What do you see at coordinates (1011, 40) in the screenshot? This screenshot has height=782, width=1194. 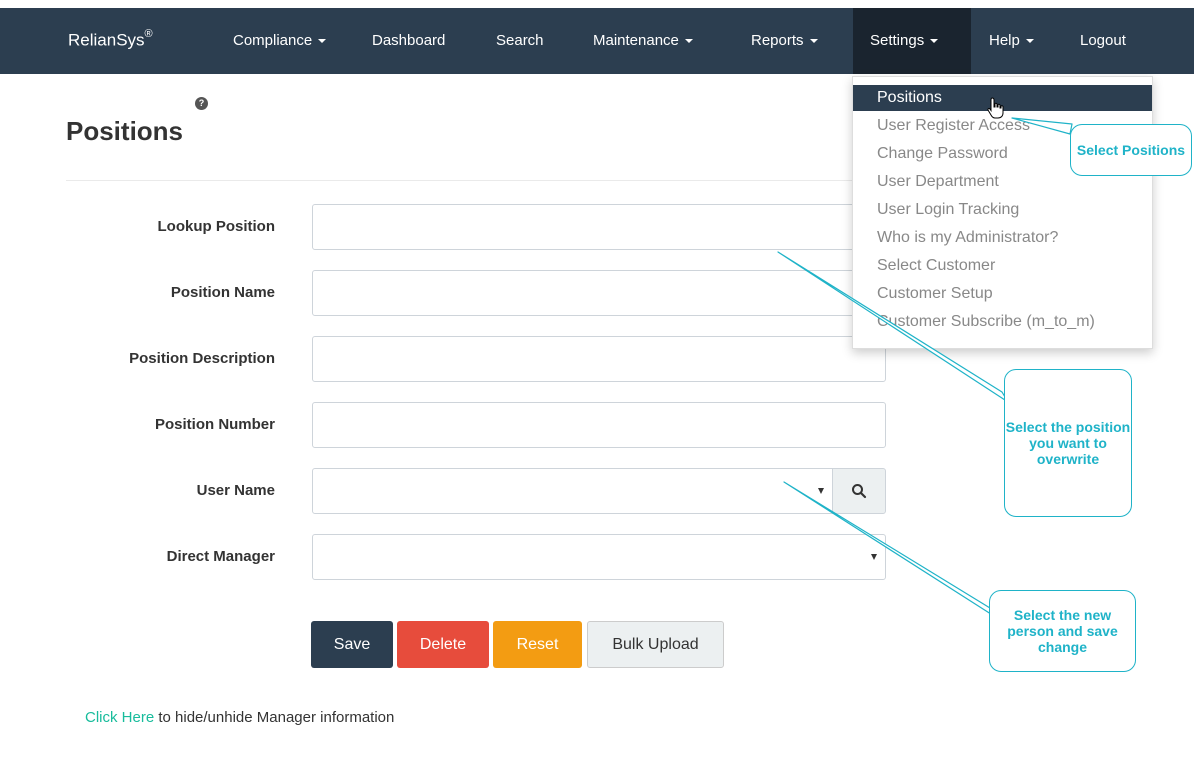 I see `nav-help: Help` at bounding box center [1011, 40].